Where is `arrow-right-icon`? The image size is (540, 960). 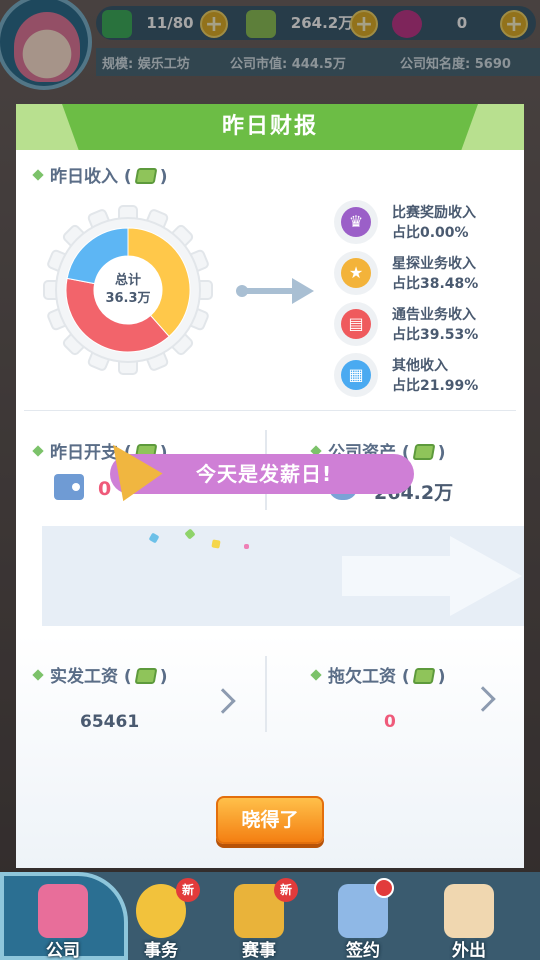
arrow-right-icon is located at coordinates (303, 291).